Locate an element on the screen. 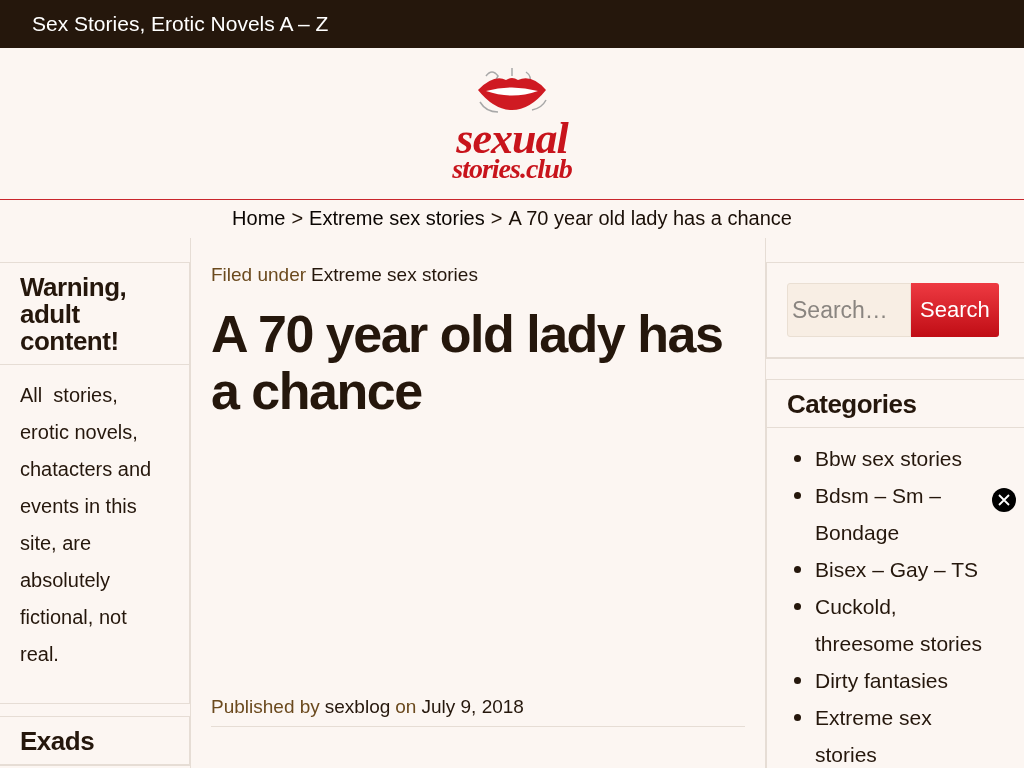  article-title: A 70 year old lady has a chance is located at coordinates (467, 363).